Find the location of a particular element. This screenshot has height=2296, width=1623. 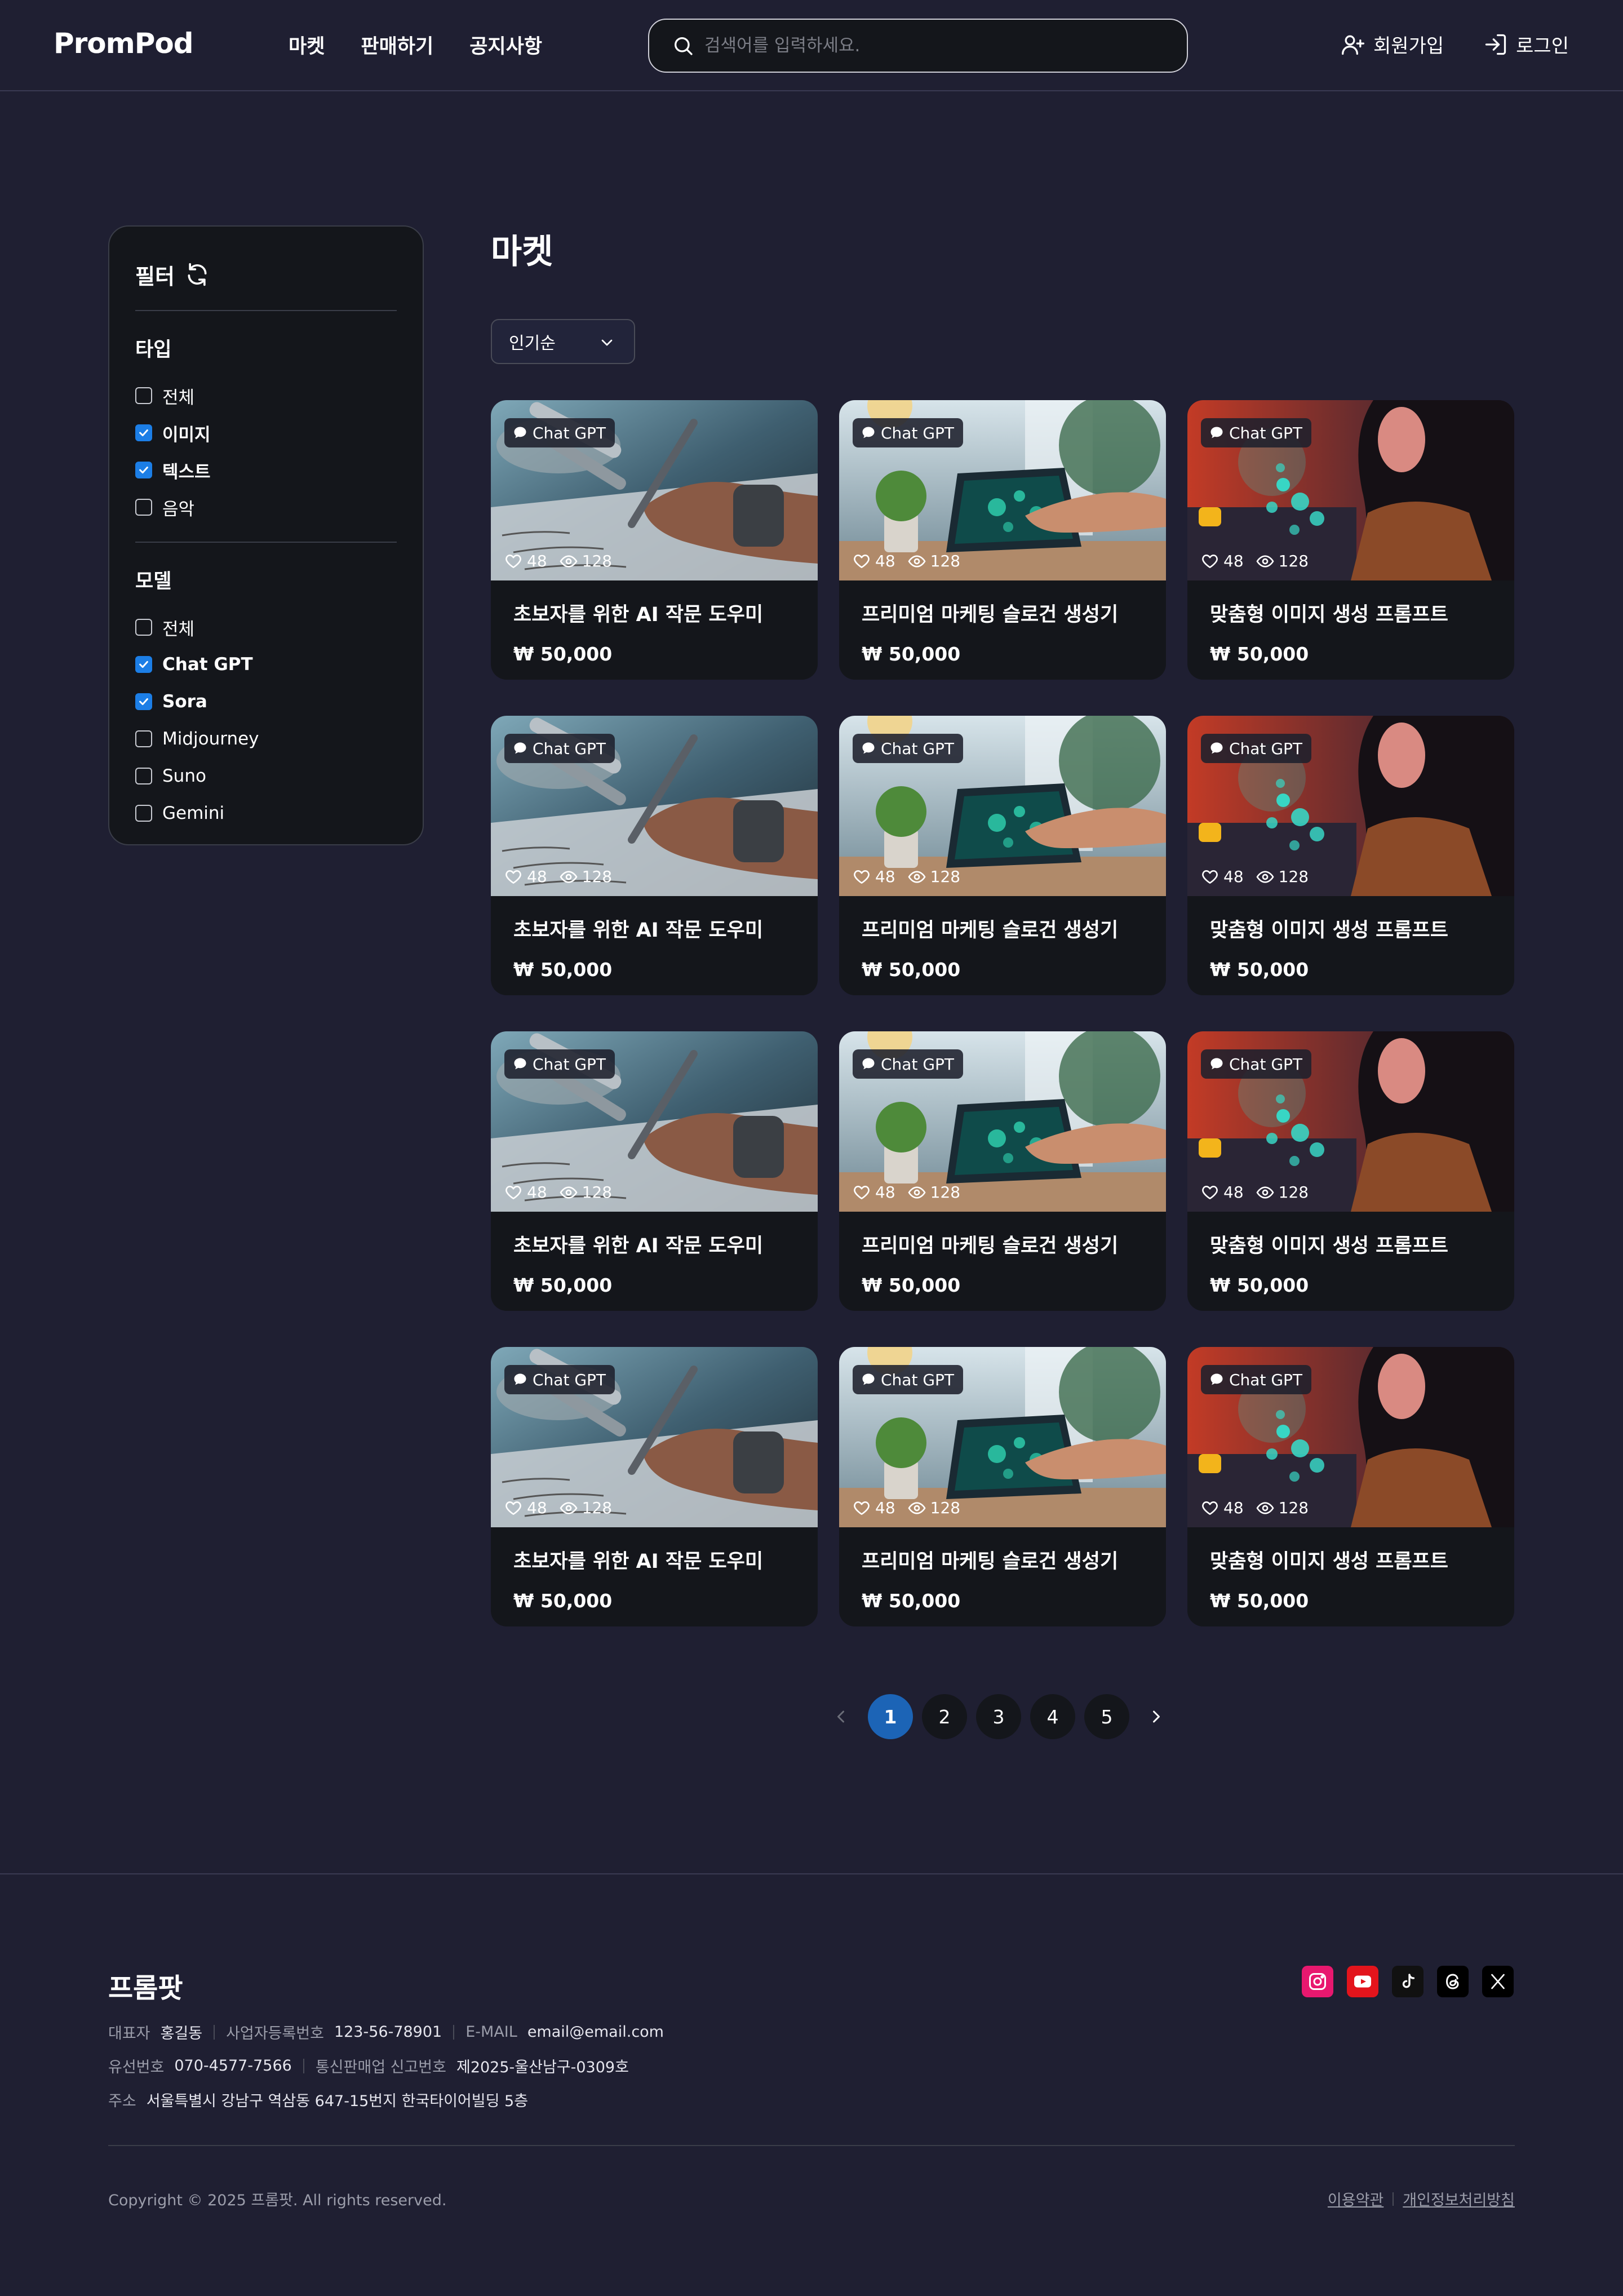

type-option: 이미지 is located at coordinates (266, 432).